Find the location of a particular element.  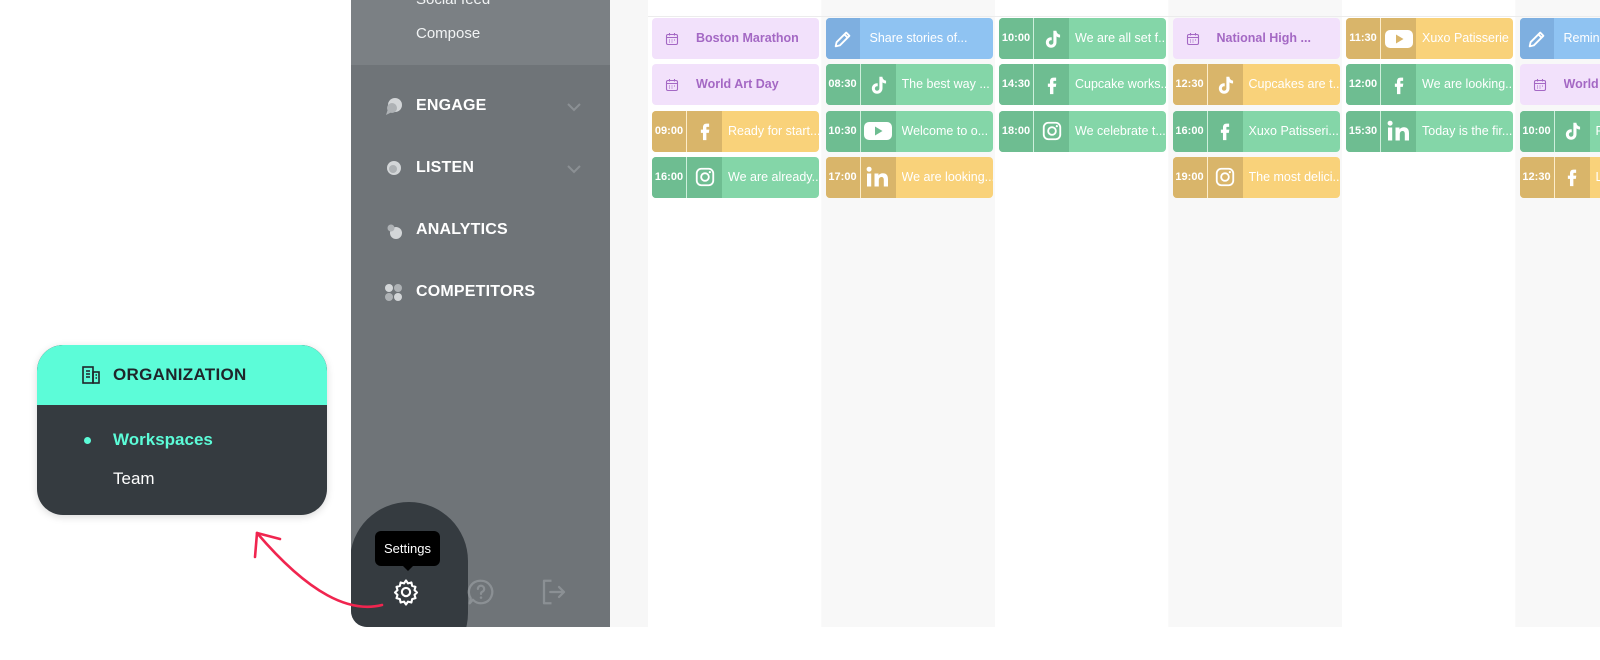

post-time: 08:30 is located at coordinates (842, 85).